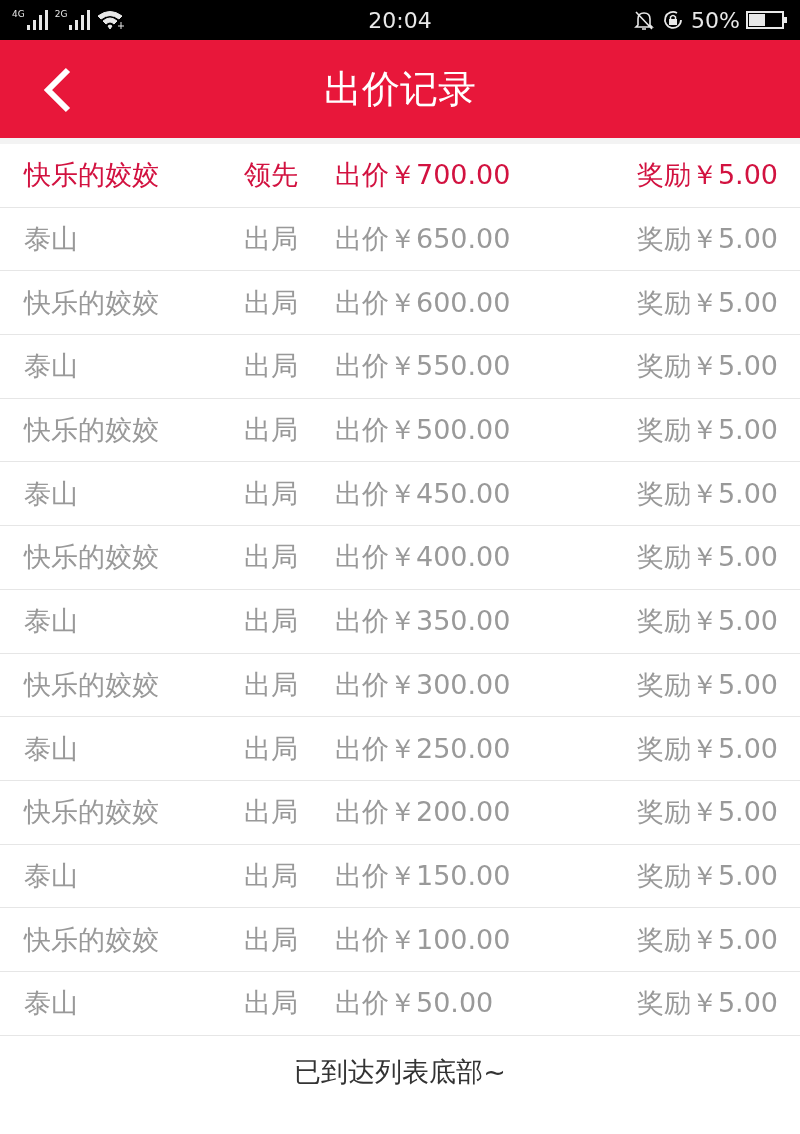  Describe the element at coordinates (415, 1003) in the screenshot. I see `bid-amount: 出价￥50.00` at that location.